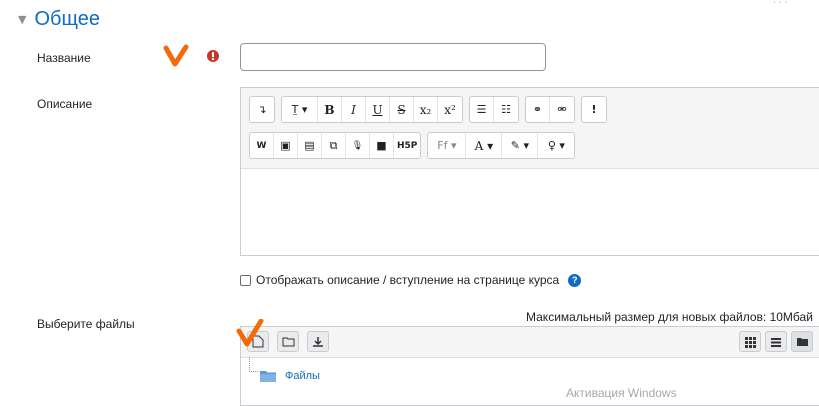 This screenshot has width=819, height=406. What do you see at coordinates (286, 145) in the screenshot?
I see `image-button: ▣` at bounding box center [286, 145].